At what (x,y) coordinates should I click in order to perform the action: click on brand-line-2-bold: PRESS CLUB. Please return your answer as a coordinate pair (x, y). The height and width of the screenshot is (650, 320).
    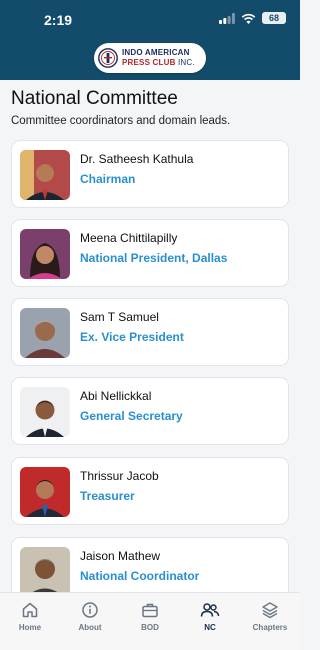
    Looking at the image, I should click on (149, 62).